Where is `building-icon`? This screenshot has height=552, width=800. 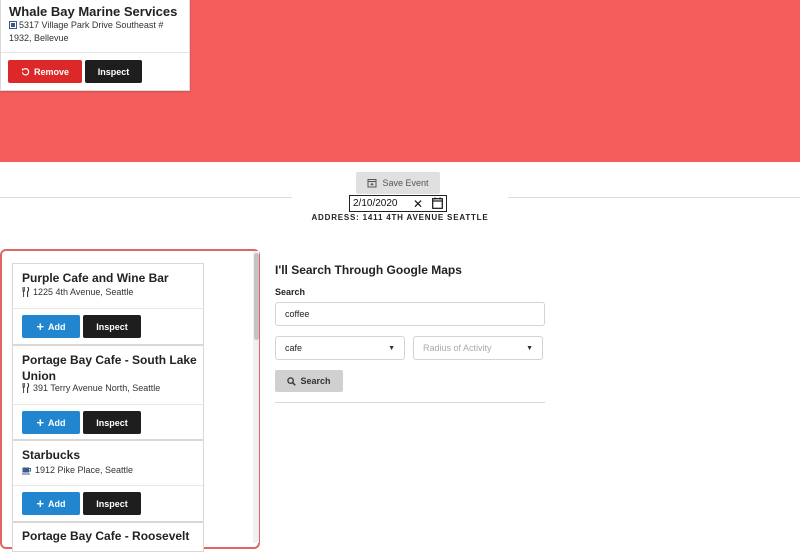 building-icon is located at coordinates (13, 25).